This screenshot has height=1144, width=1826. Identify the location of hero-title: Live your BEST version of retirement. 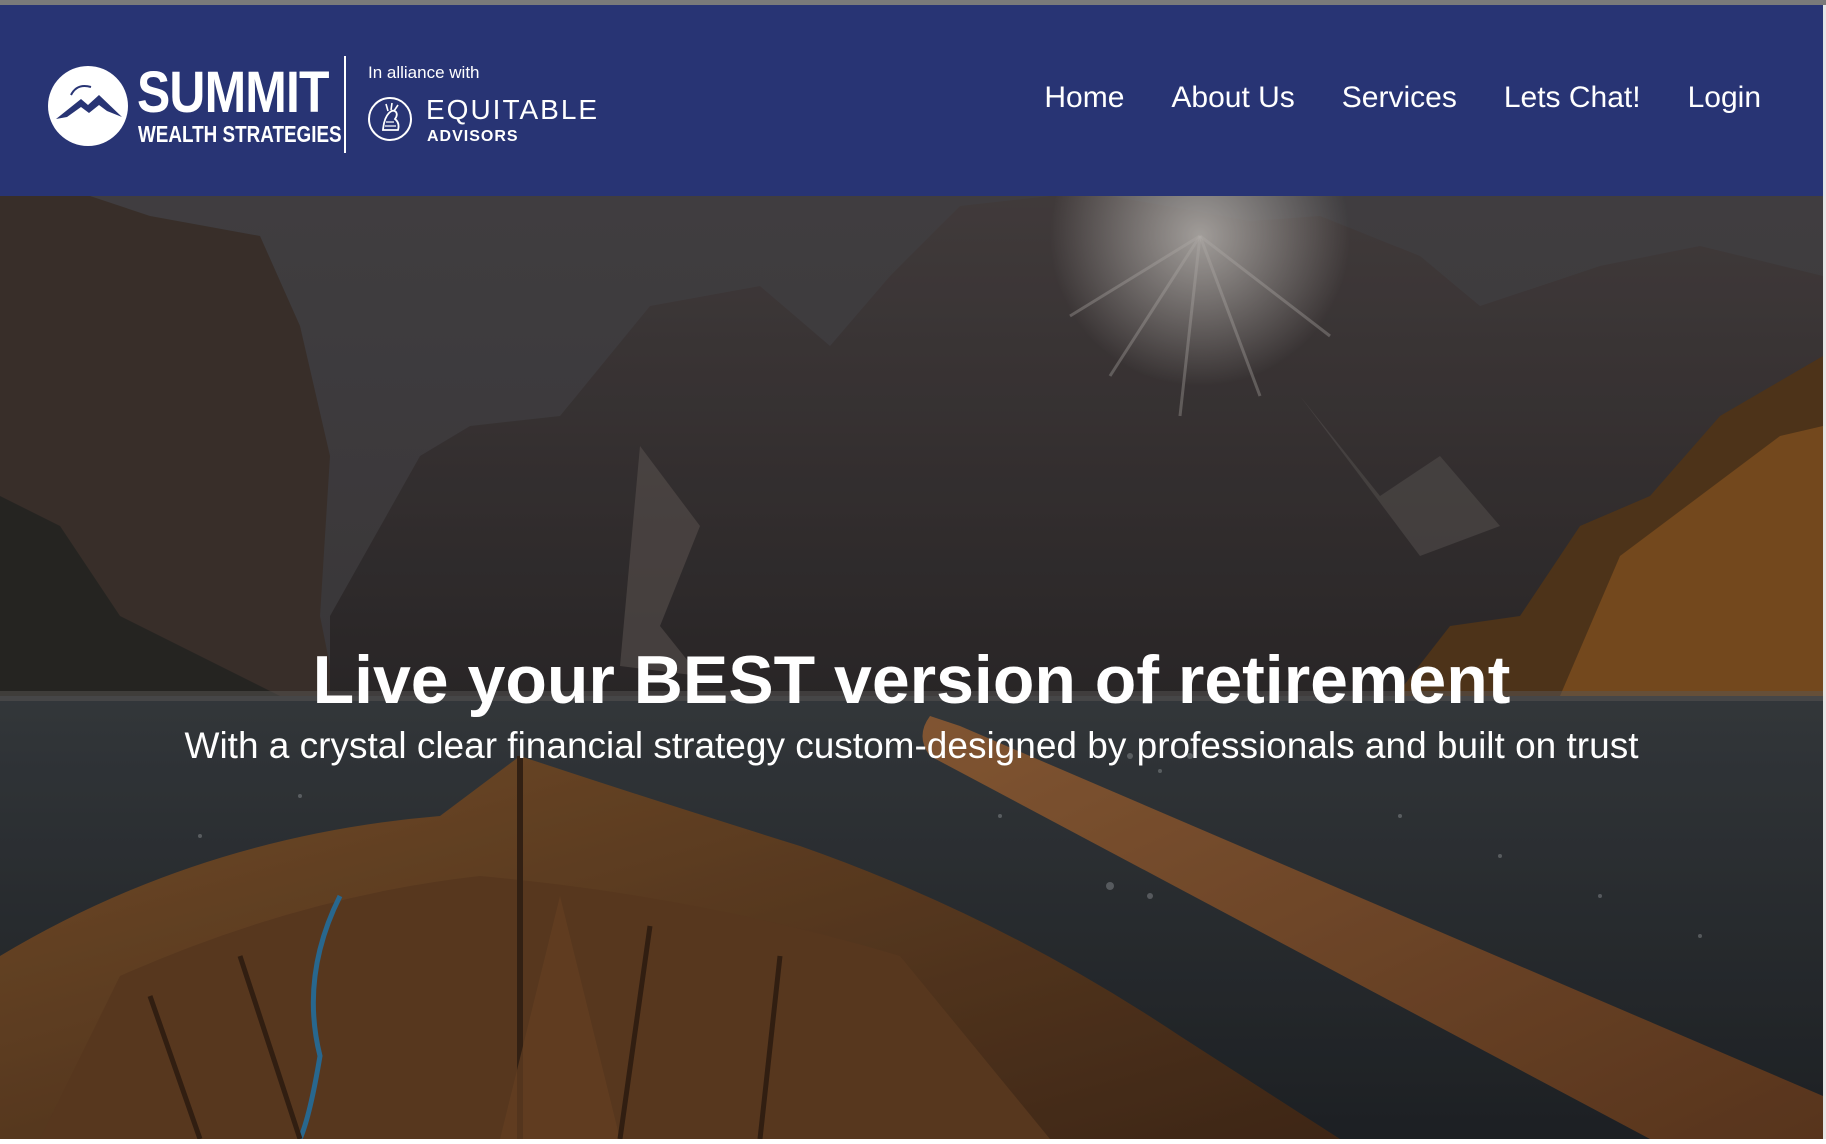
(911, 680).